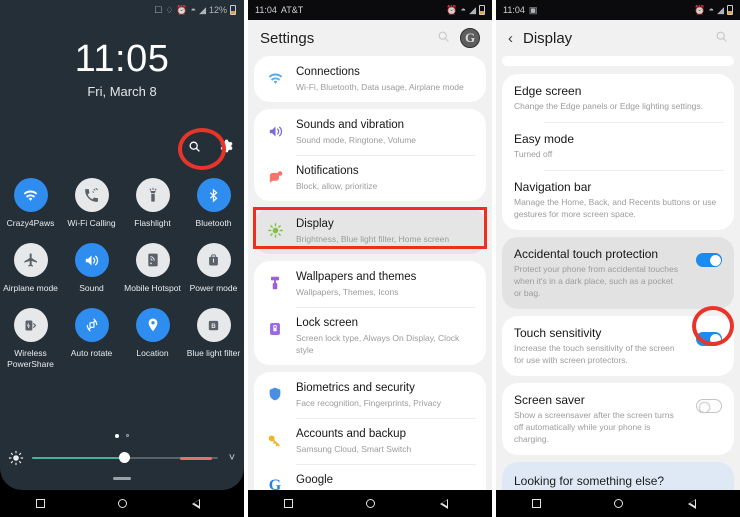 Image resolution: width=740 pixels, height=517 pixels. I want to click on qs-tile-auto-rotate: Auto rotate, so click(91, 339).